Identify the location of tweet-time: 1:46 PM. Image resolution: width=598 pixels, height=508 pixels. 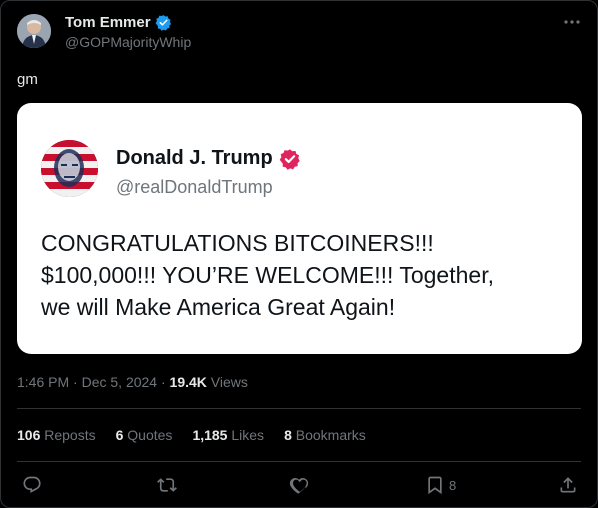
(43, 382).